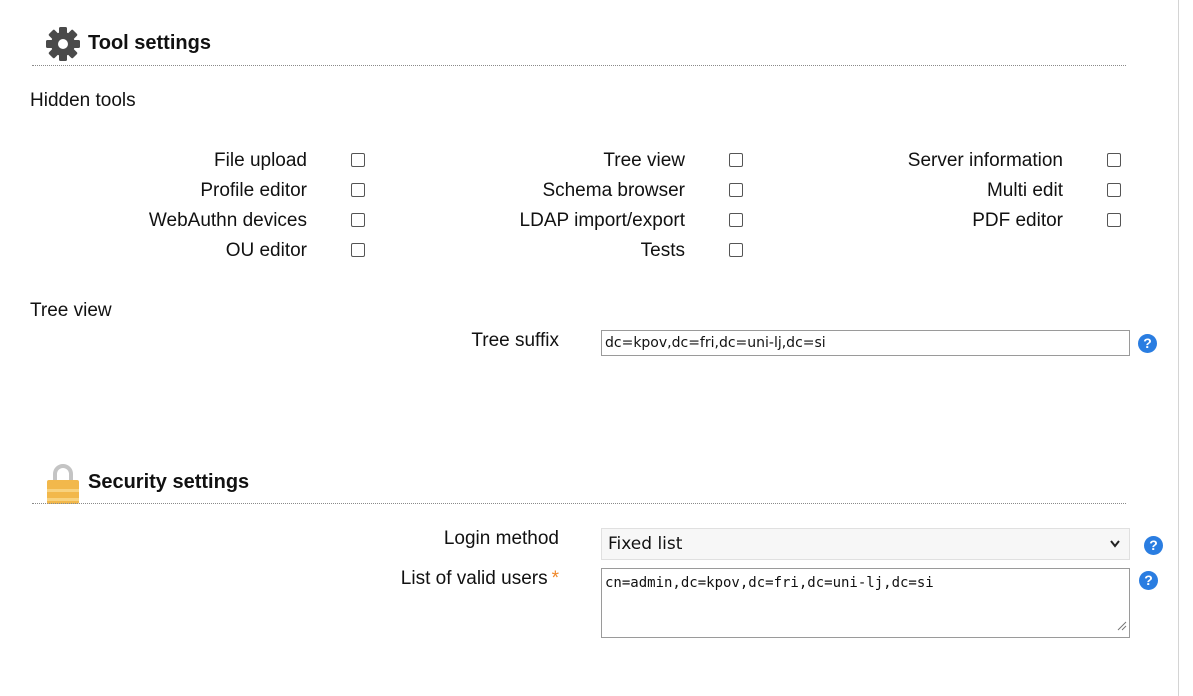 Image resolution: width=1193 pixels, height=696 pixels. What do you see at coordinates (501, 538) in the screenshot?
I see `login-method-label: Login method` at bounding box center [501, 538].